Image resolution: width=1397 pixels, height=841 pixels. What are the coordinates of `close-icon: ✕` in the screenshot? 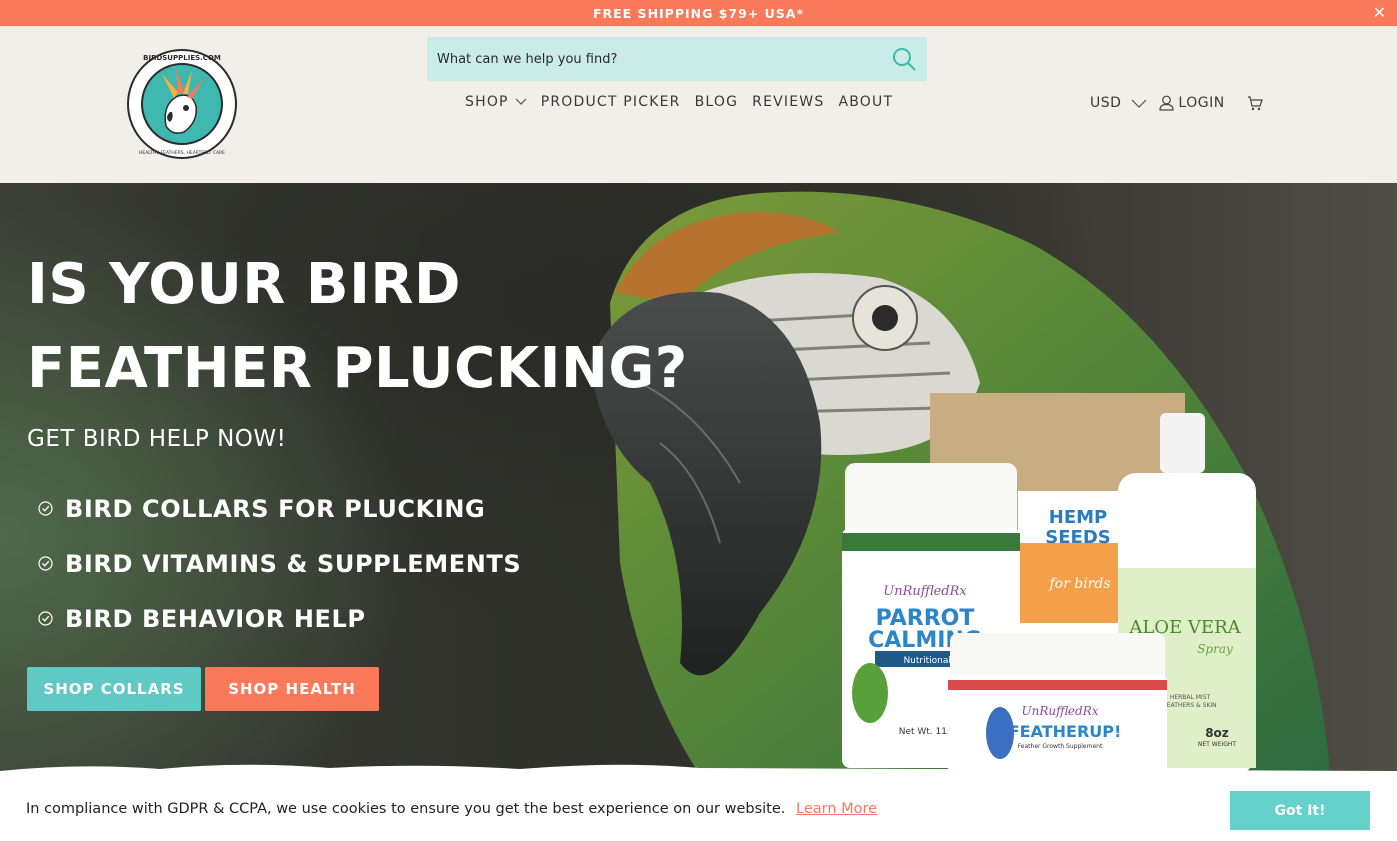 It's located at (1380, 12).